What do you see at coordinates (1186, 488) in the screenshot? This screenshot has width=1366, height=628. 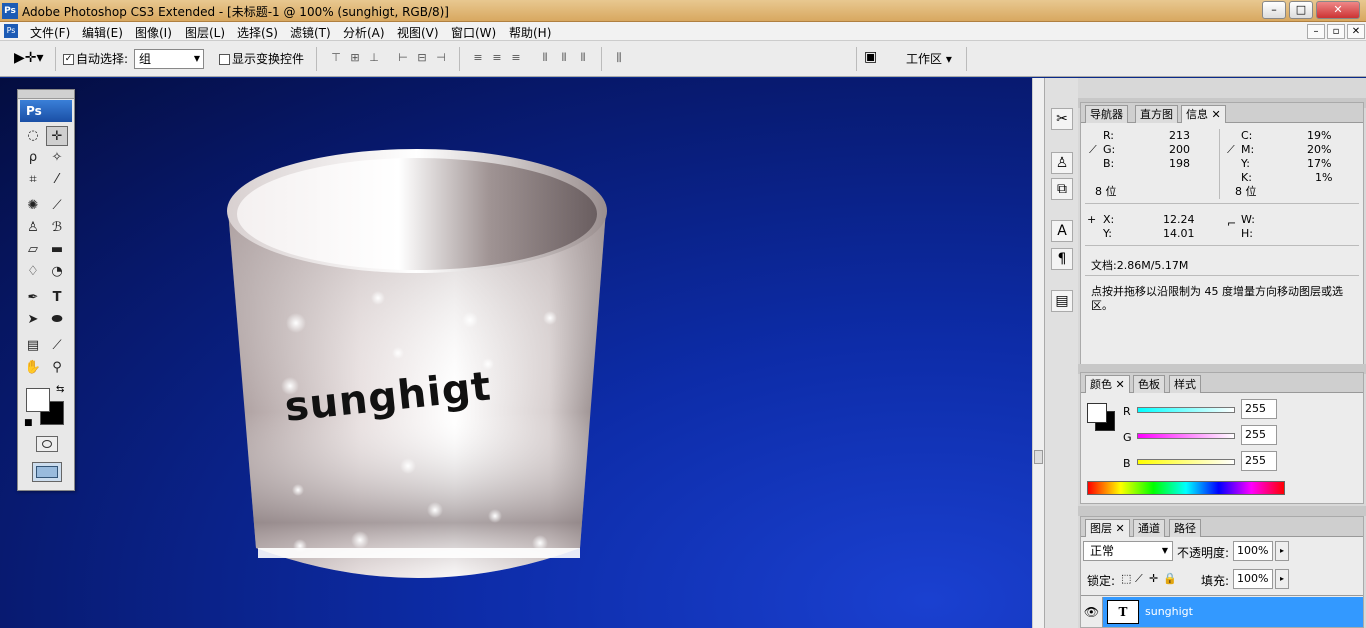 I see `color-spectrum-bar` at bounding box center [1186, 488].